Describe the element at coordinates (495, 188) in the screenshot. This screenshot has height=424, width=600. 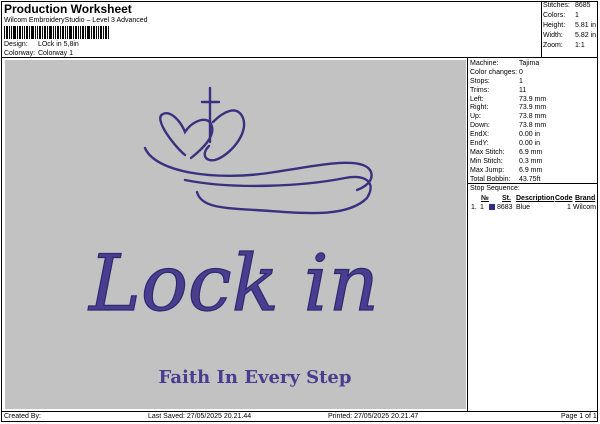
I see `stop-sequence-title: Stop Sequence:` at that location.